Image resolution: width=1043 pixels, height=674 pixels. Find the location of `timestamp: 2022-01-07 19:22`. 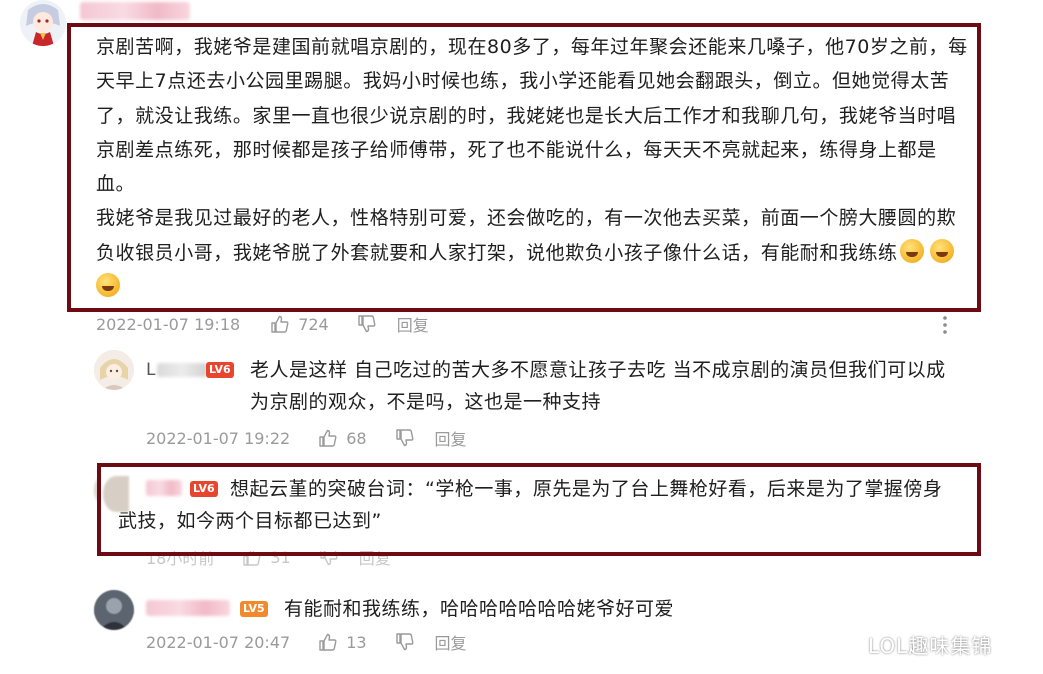

timestamp: 2022-01-07 19:22 is located at coordinates (218, 438).